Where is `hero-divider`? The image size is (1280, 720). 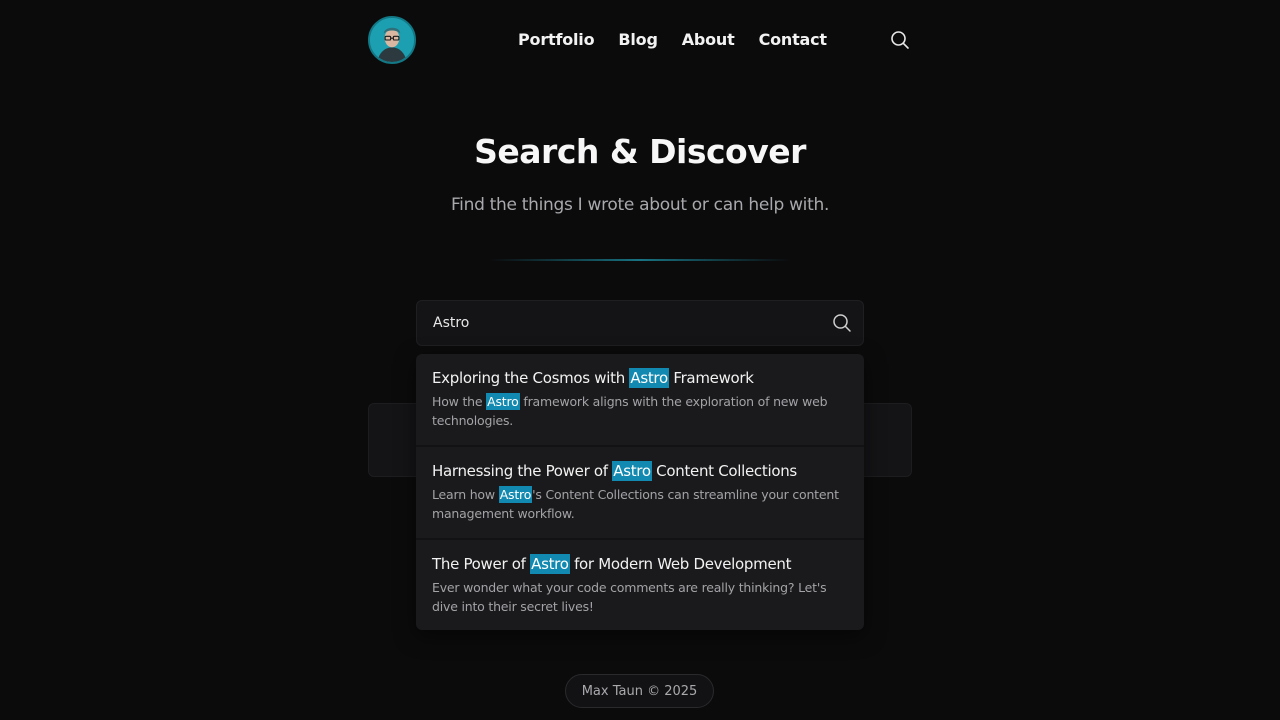 hero-divider is located at coordinates (640, 260).